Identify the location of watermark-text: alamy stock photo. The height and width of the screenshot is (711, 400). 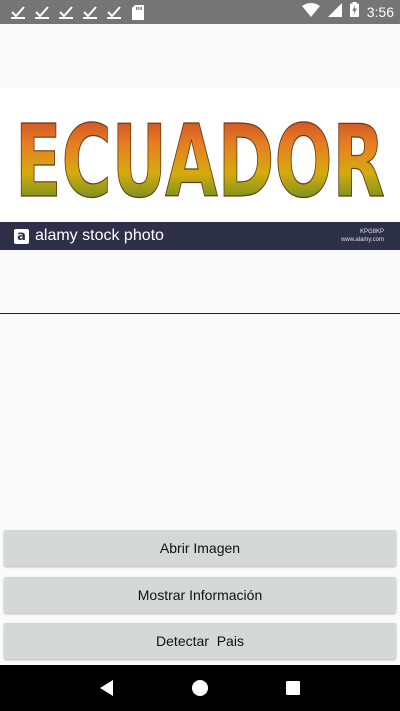
(99, 235).